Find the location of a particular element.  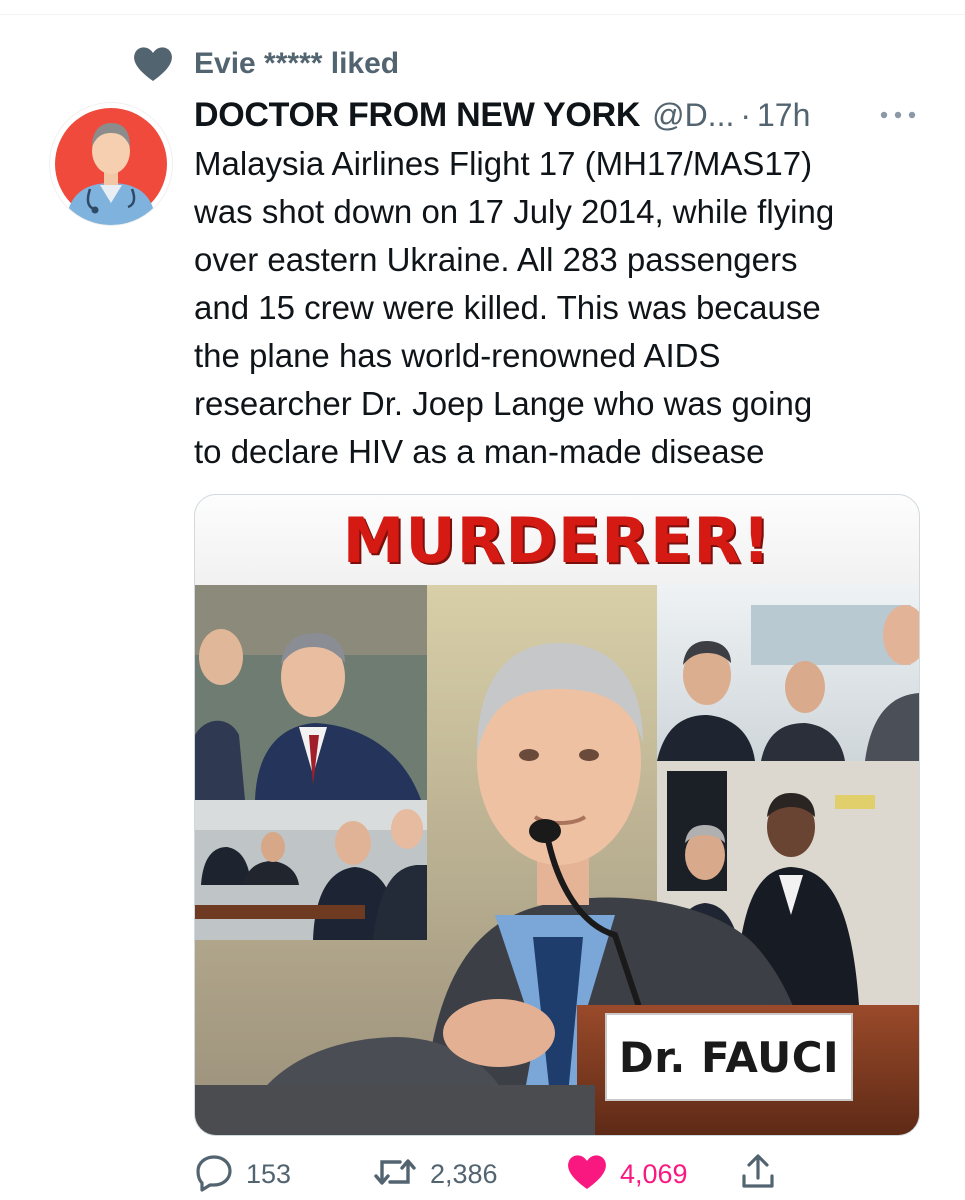

retweet-button: 2,386 is located at coordinates (435, 1174).